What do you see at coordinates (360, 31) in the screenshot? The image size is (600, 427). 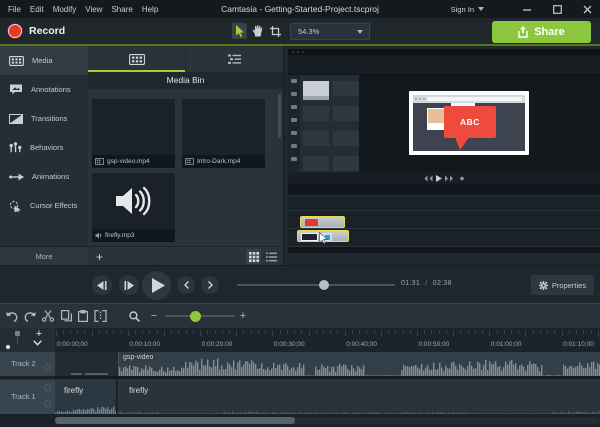 I see `chevron-down-icon` at bounding box center [360, 31].